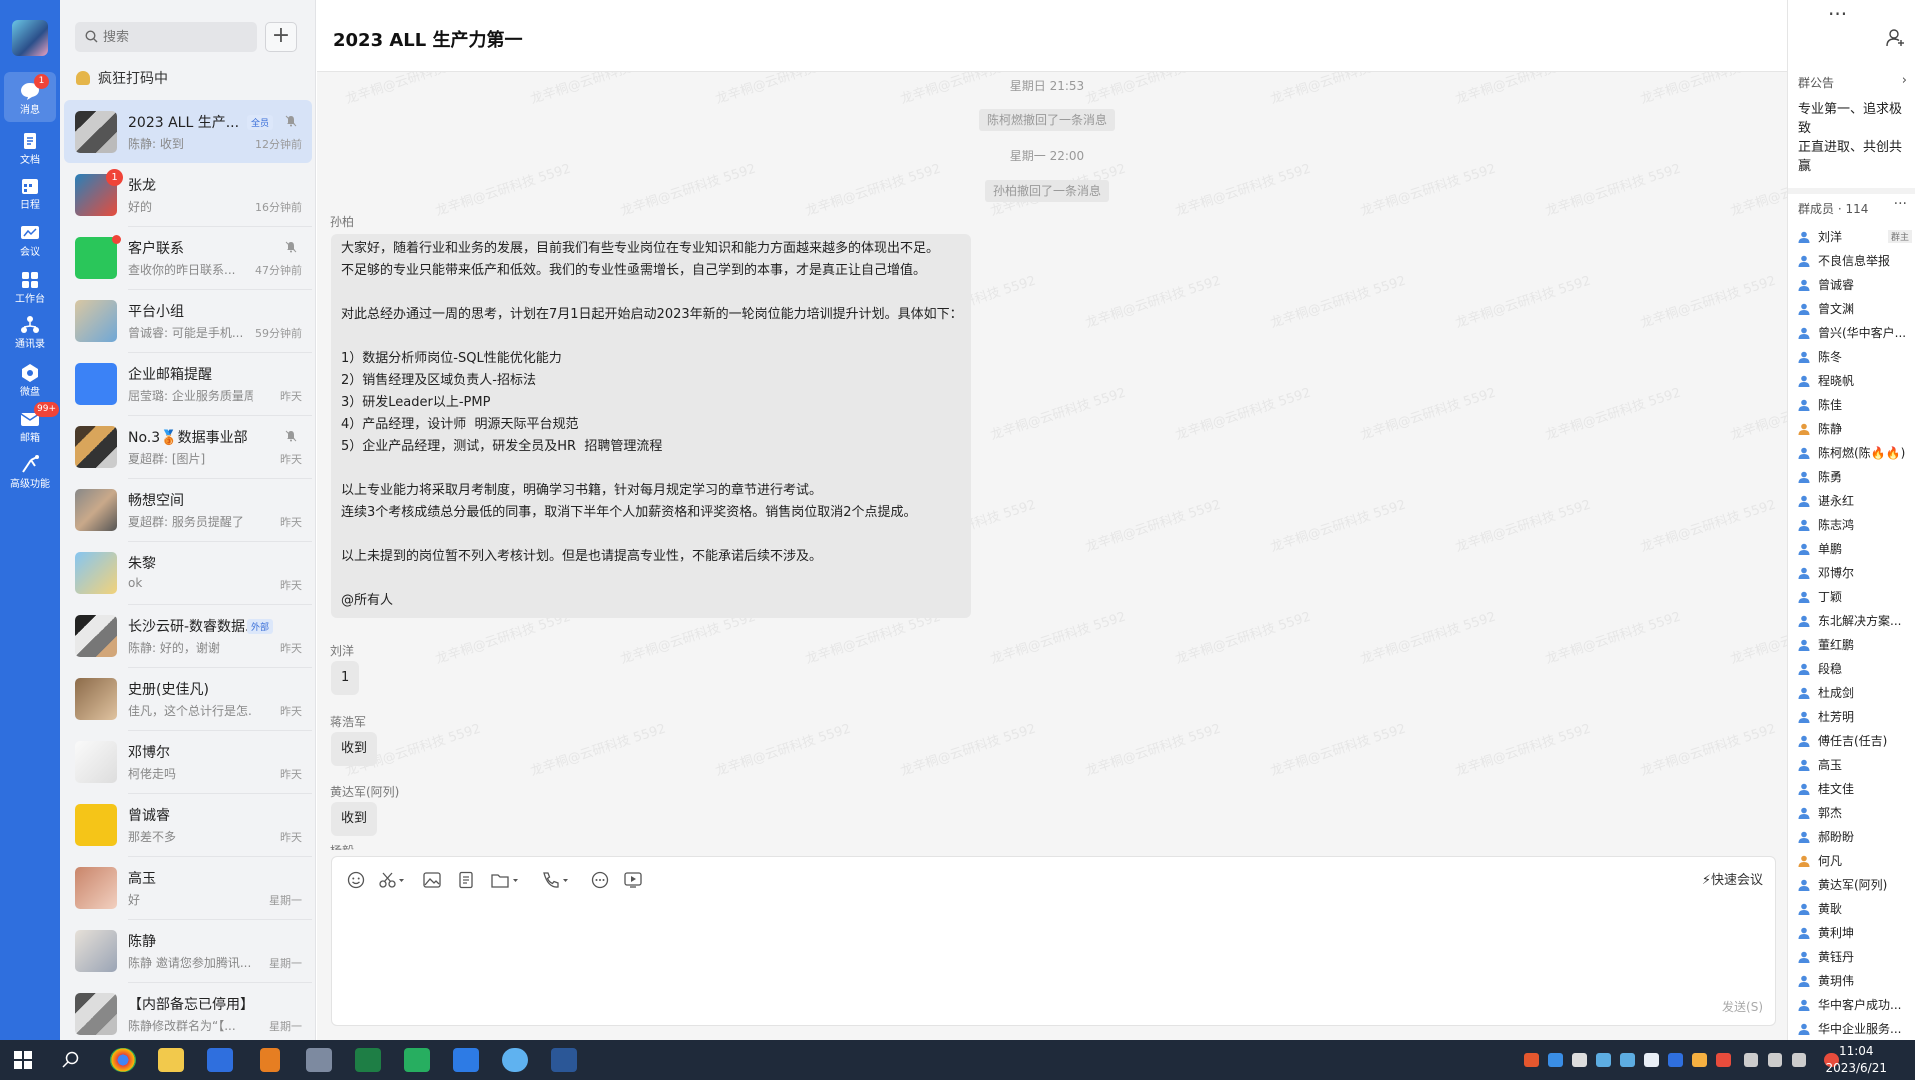 The image size is (1915, 1080). What do you see at coordinates (188, 950) in the screenshot?
I see `conversation-item: 陈静 陈静 邀请您参加腾讯... 星期一` at bounding box center [188, 950].